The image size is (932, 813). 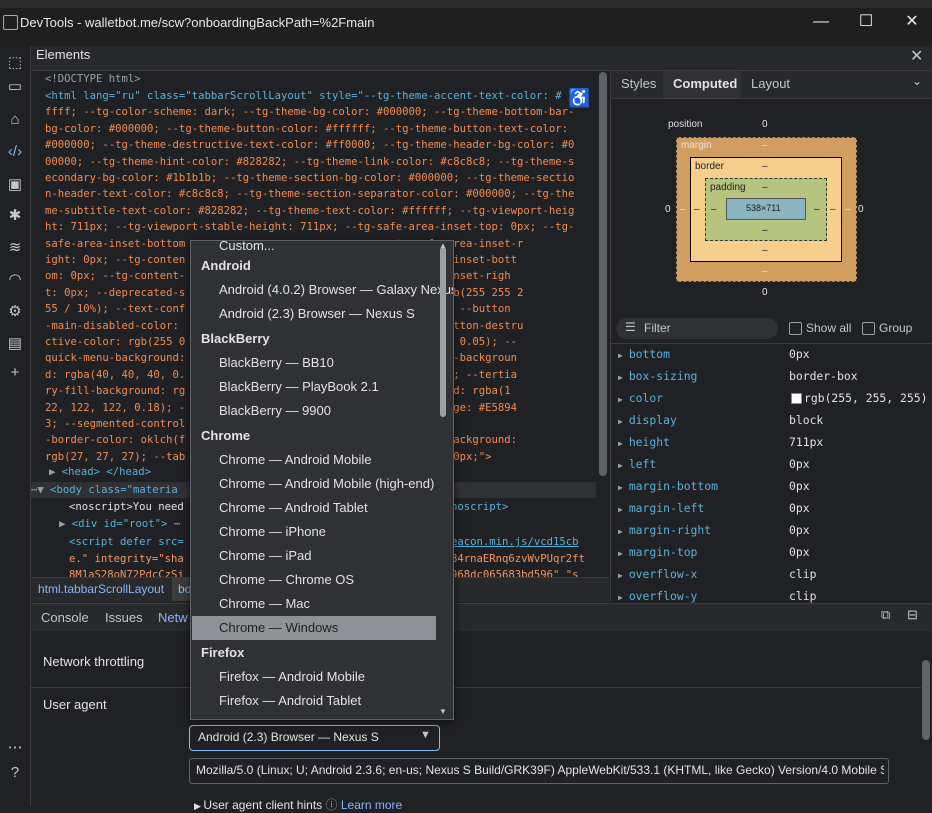 What do you see at coordinates (638, 83) in the screenshot?
I see `tab-styles: Styles` at bounding box center [638, 83].